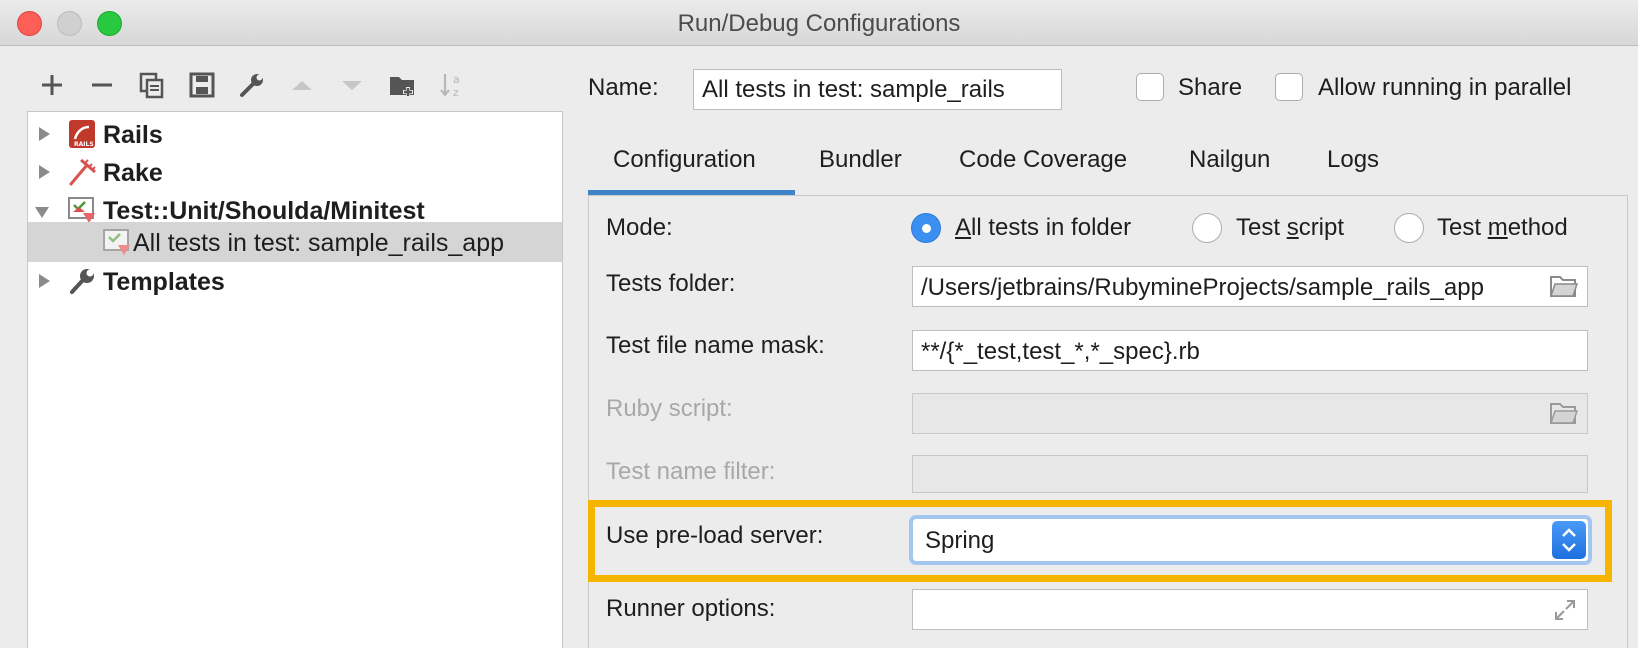 The width and height of the screenshot is (1638, 648). Describe the element at coordinates (860, 160) in the screenshot. I see `tab-bundler: Bundler` at that location.